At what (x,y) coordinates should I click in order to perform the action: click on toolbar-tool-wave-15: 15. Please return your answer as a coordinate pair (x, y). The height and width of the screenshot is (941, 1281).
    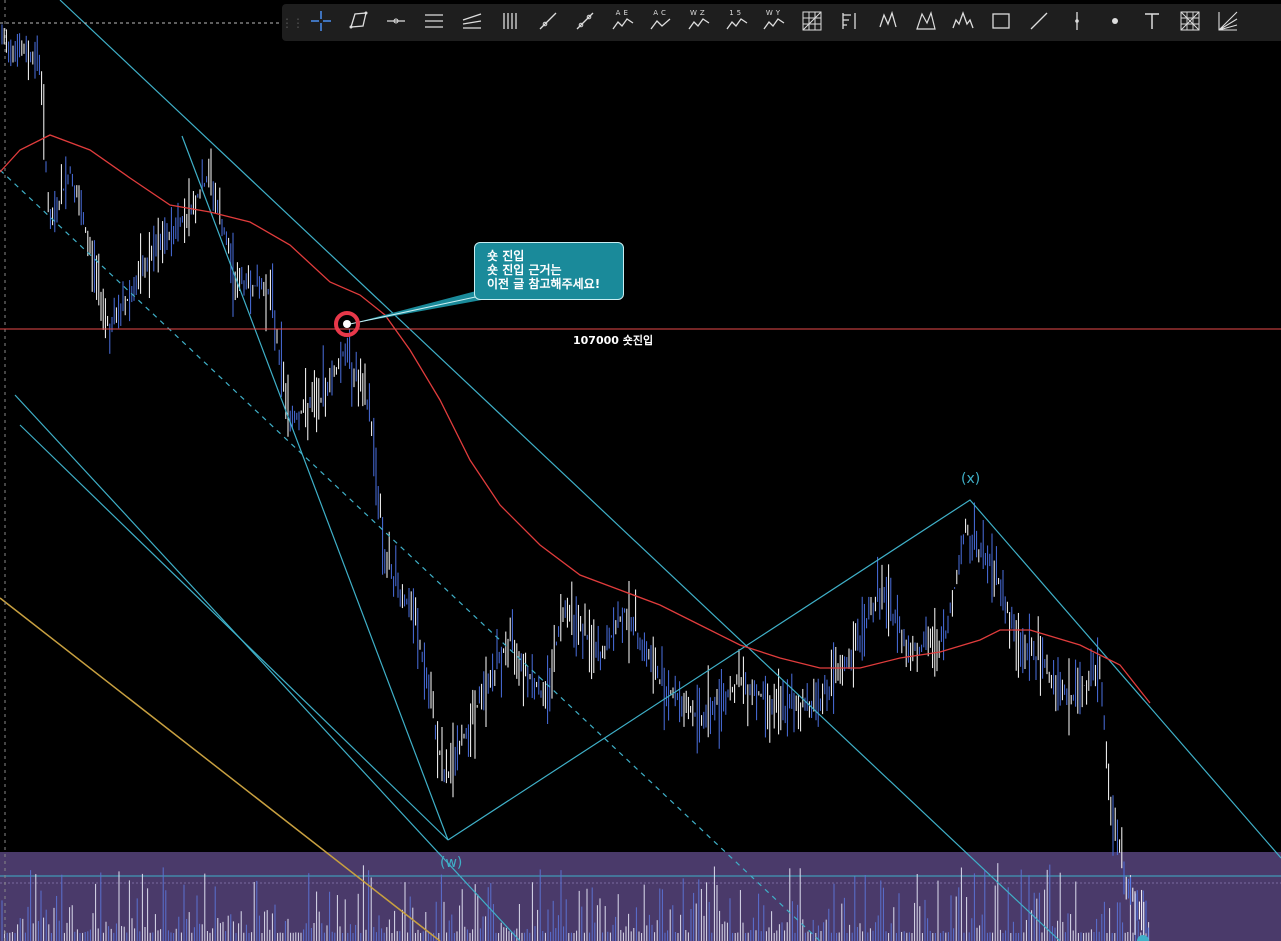
    Looking at the image, I should click on (737, 22).